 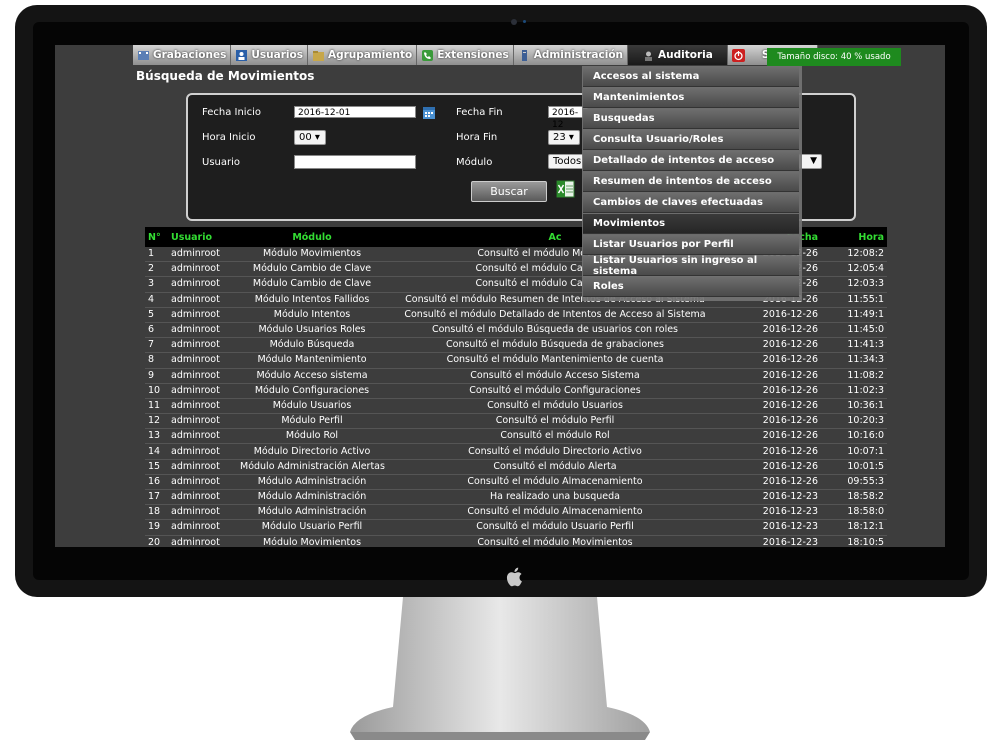 What do you see at coordinates (691, 161) in the screenshot?
I see `auditoria-menu-item: Detallado de intentos de acceso` at bounding box center [691, 161].